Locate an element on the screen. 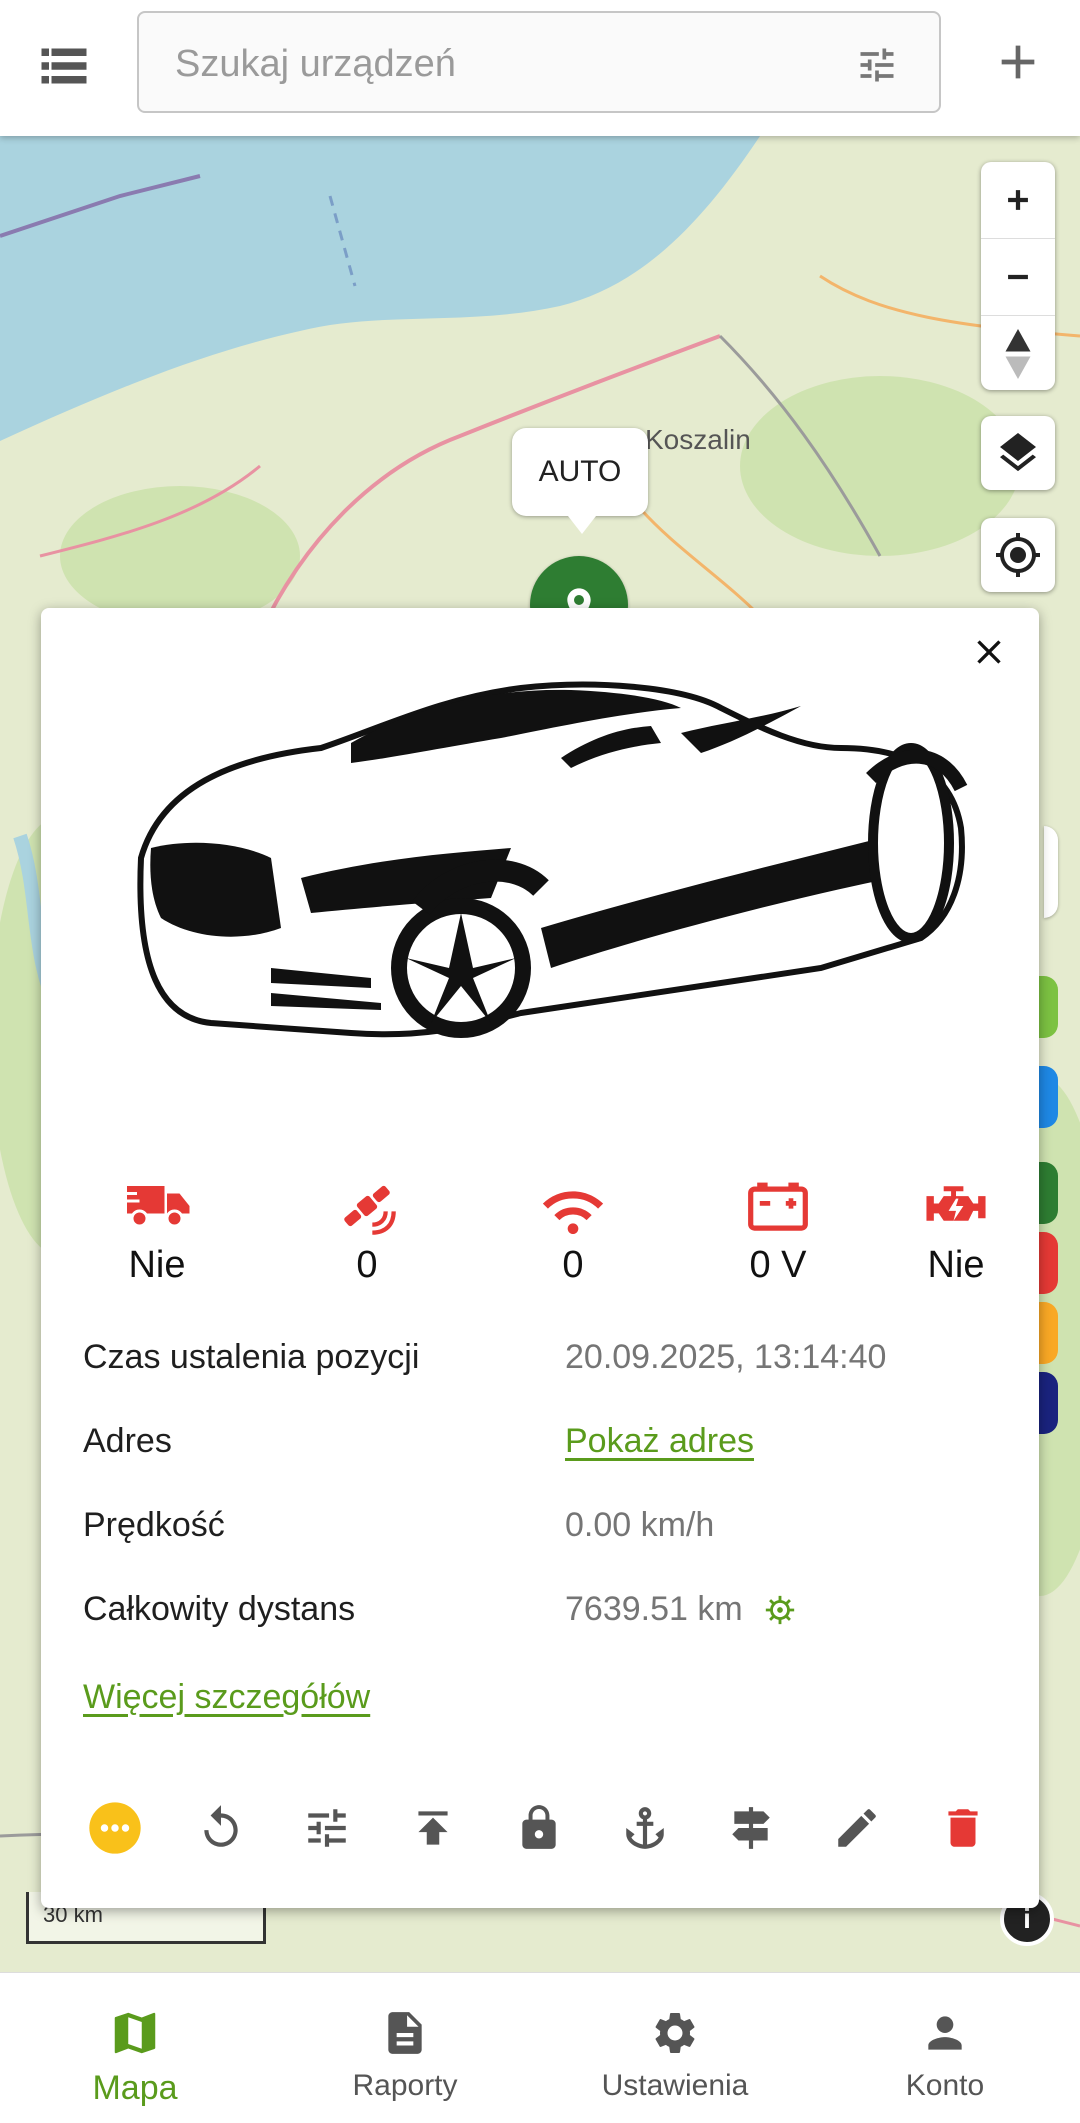 The height and width of the screenshot is (2123, 1080). layers-icon is located at coordinates (1018, 452).